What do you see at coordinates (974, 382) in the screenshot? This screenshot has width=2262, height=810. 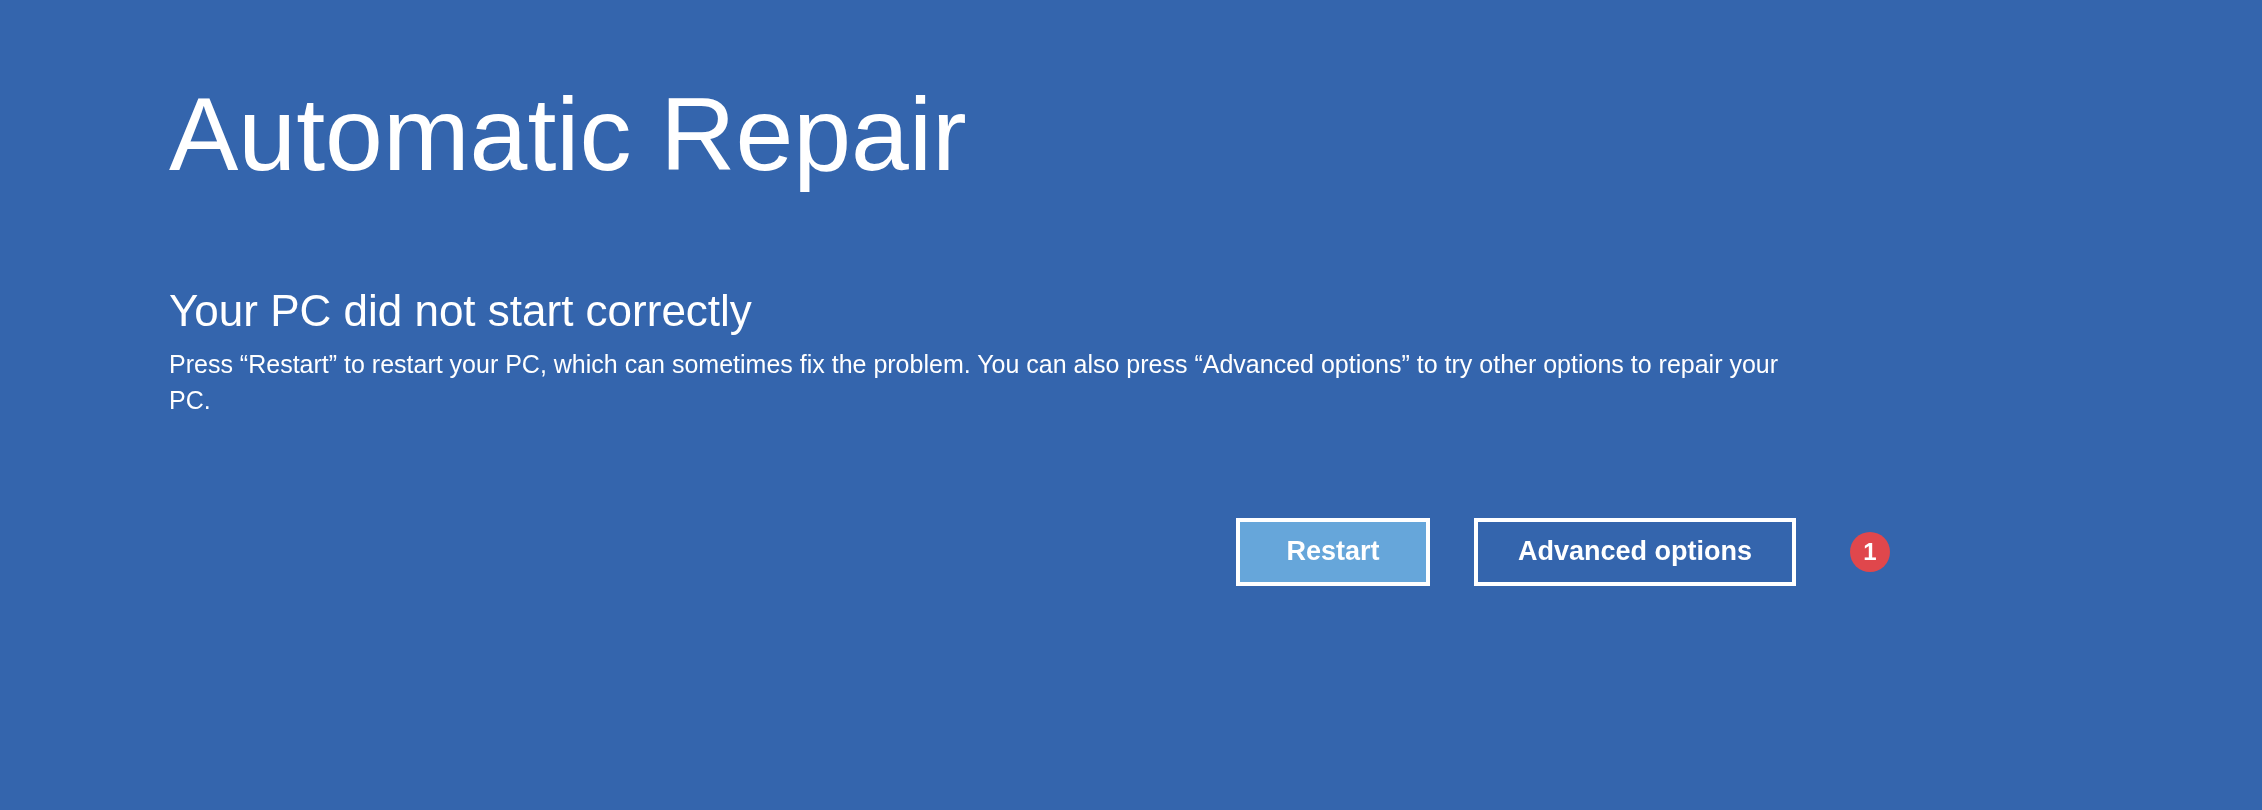 I see `error-message: Press “Restart” to restart your PC, which can sometimes fix the problem. You can also press “Advanced options” to try other options to repair your PC.` at bounding box center [974, 382].